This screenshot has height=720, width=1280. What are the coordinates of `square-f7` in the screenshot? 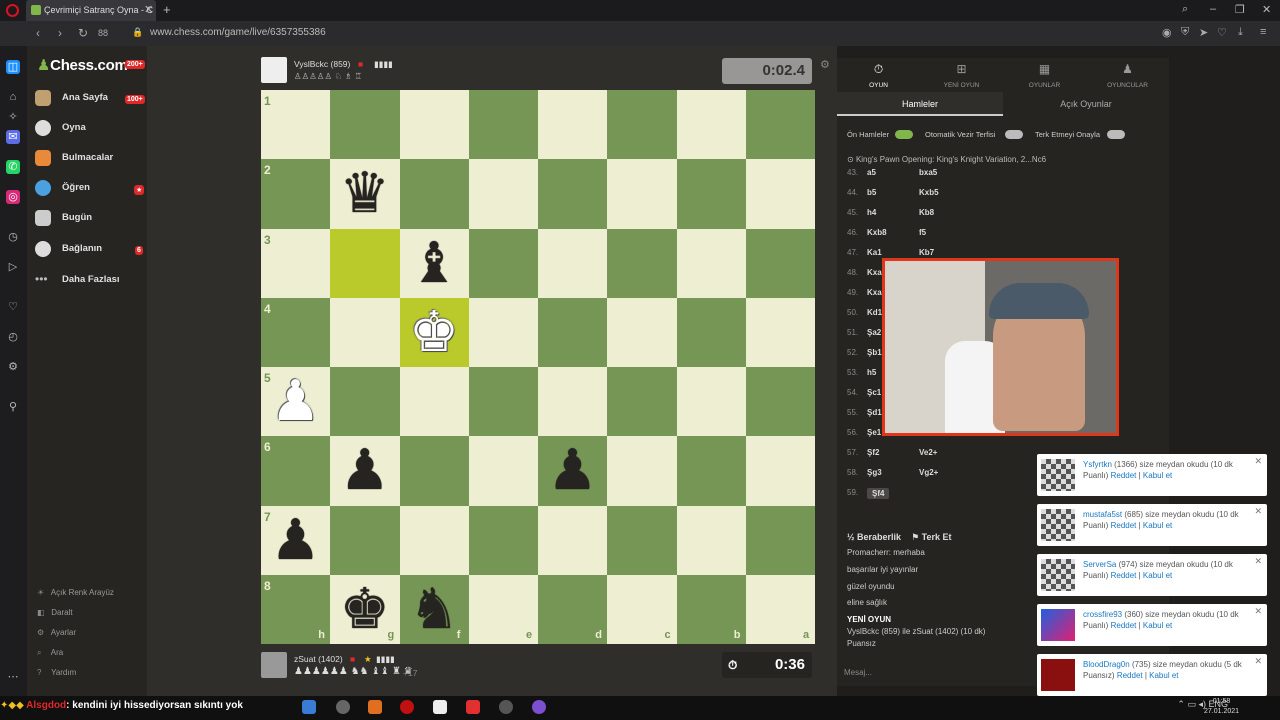 It's located at (434, 540).